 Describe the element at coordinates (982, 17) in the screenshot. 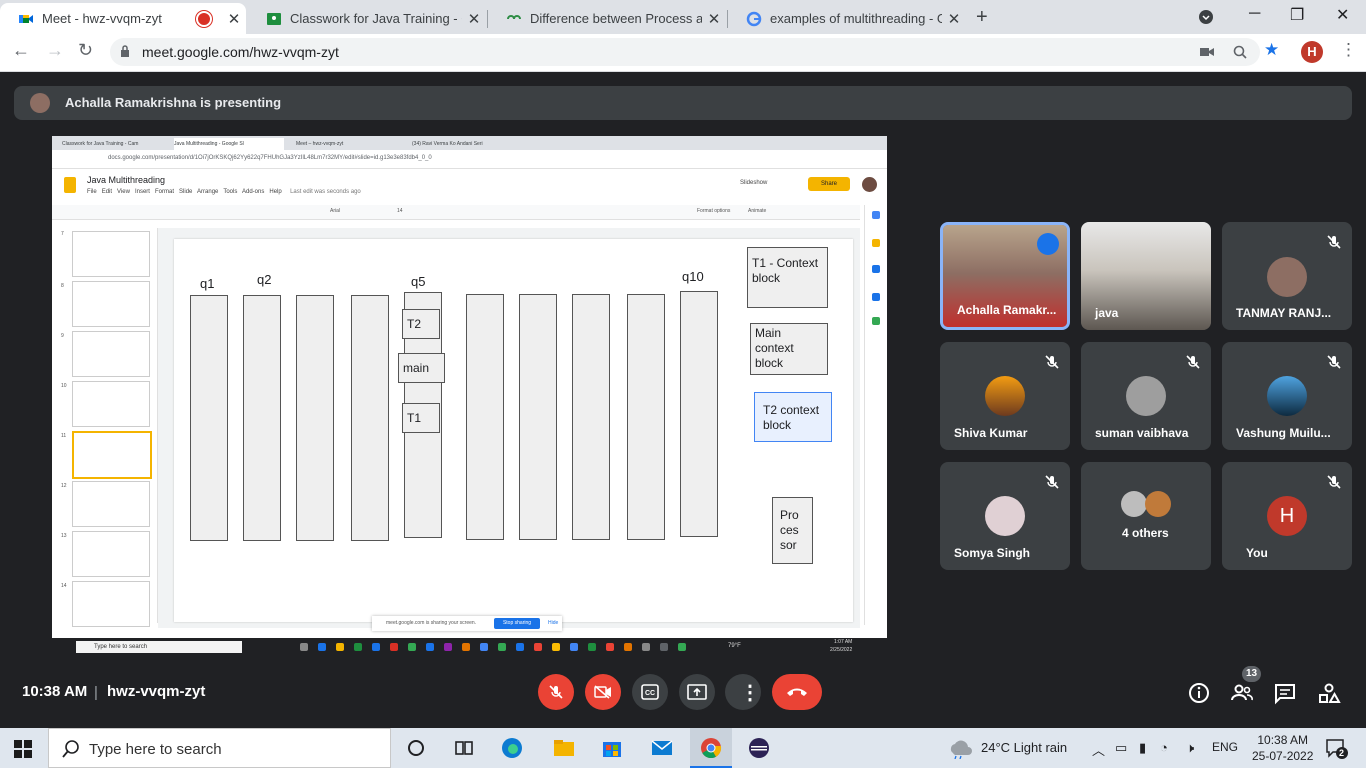

I see `new-tab-icon: +` at that location.